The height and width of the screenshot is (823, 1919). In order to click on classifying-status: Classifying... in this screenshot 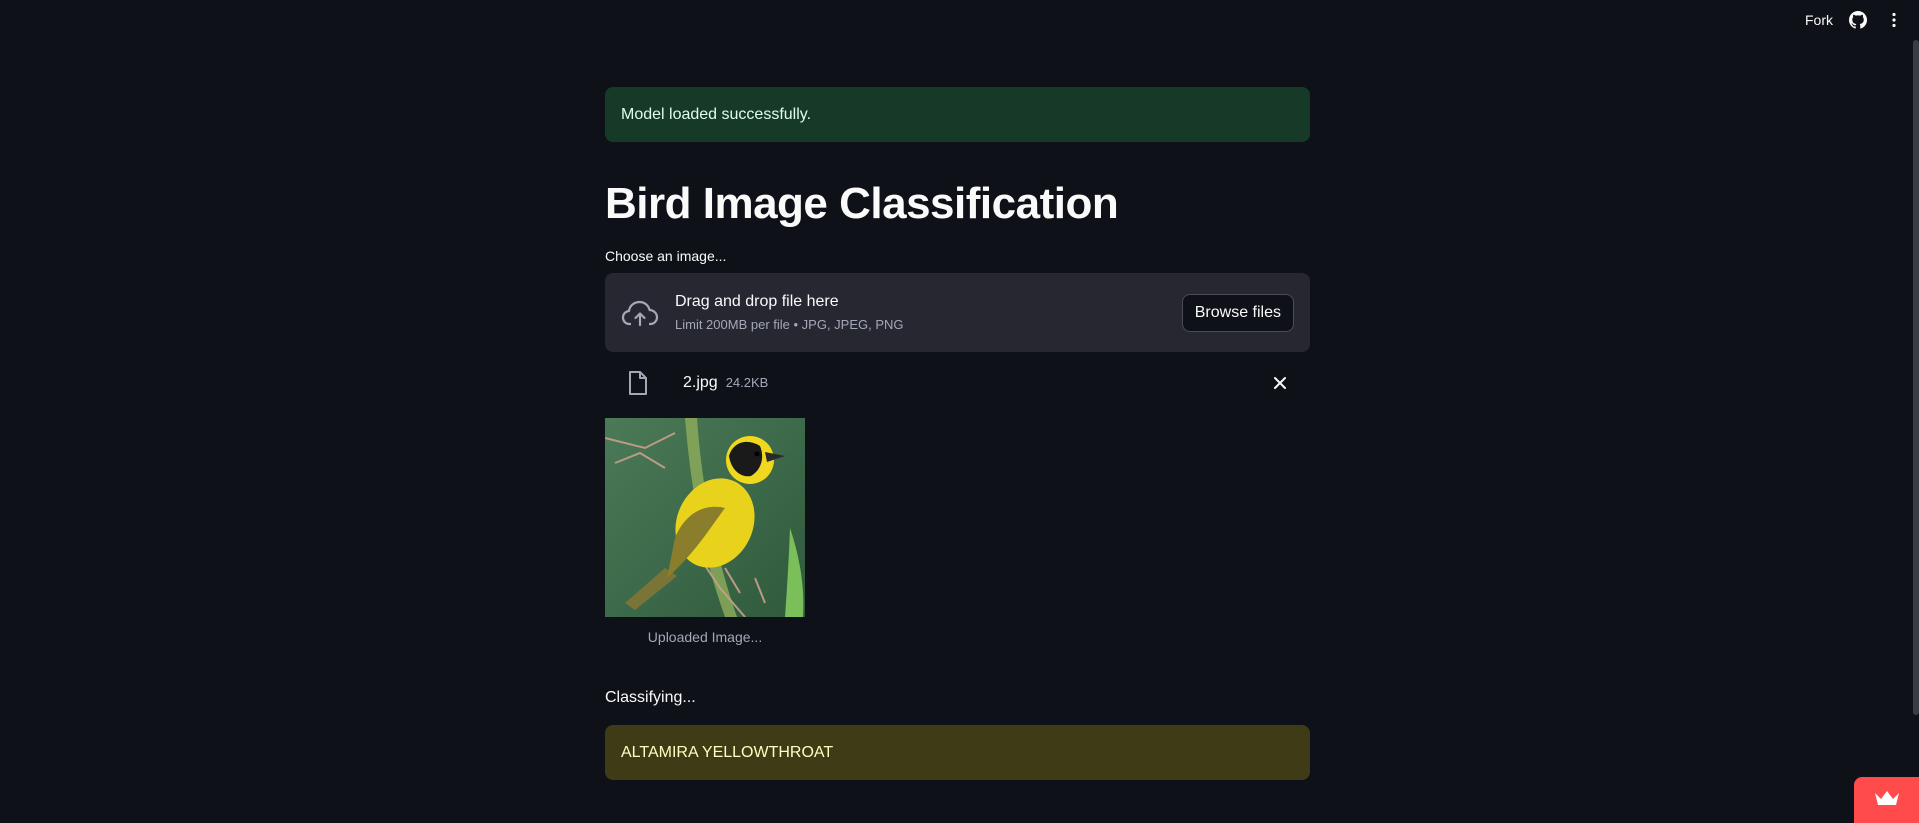, I will do `click(650, 698)`.